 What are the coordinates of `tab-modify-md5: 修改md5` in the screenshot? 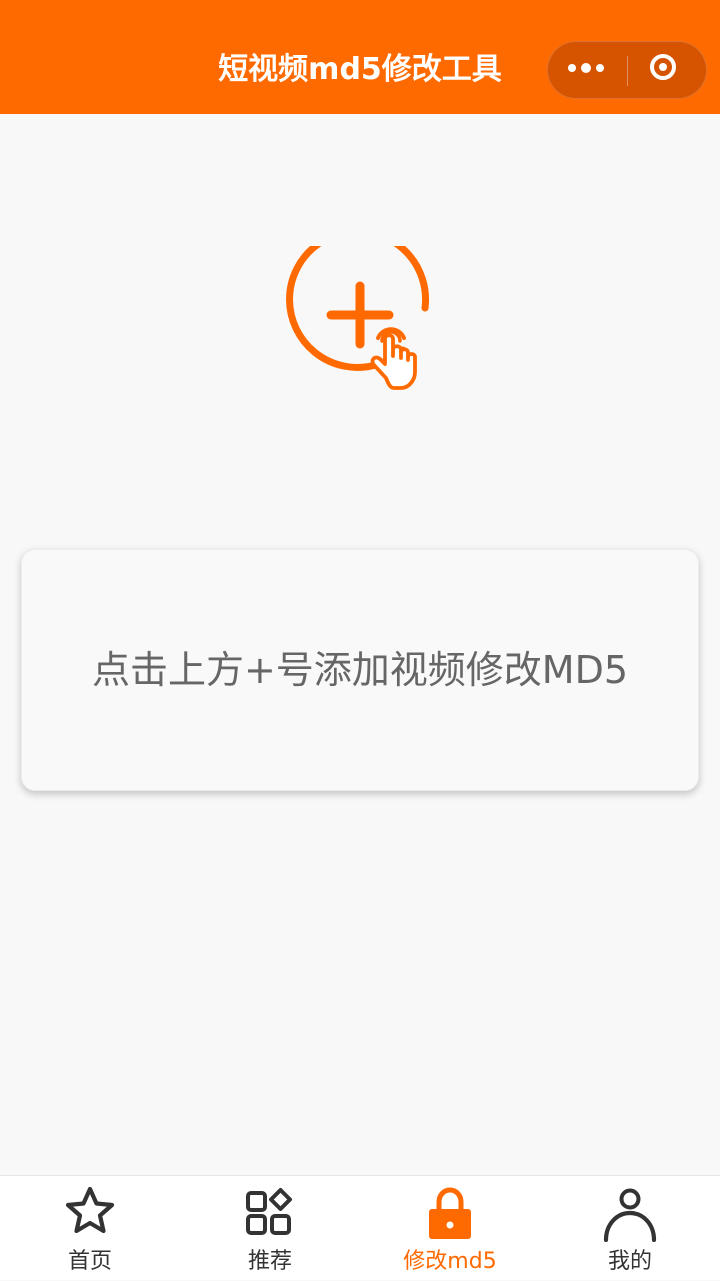 It's located at (450, 1228).